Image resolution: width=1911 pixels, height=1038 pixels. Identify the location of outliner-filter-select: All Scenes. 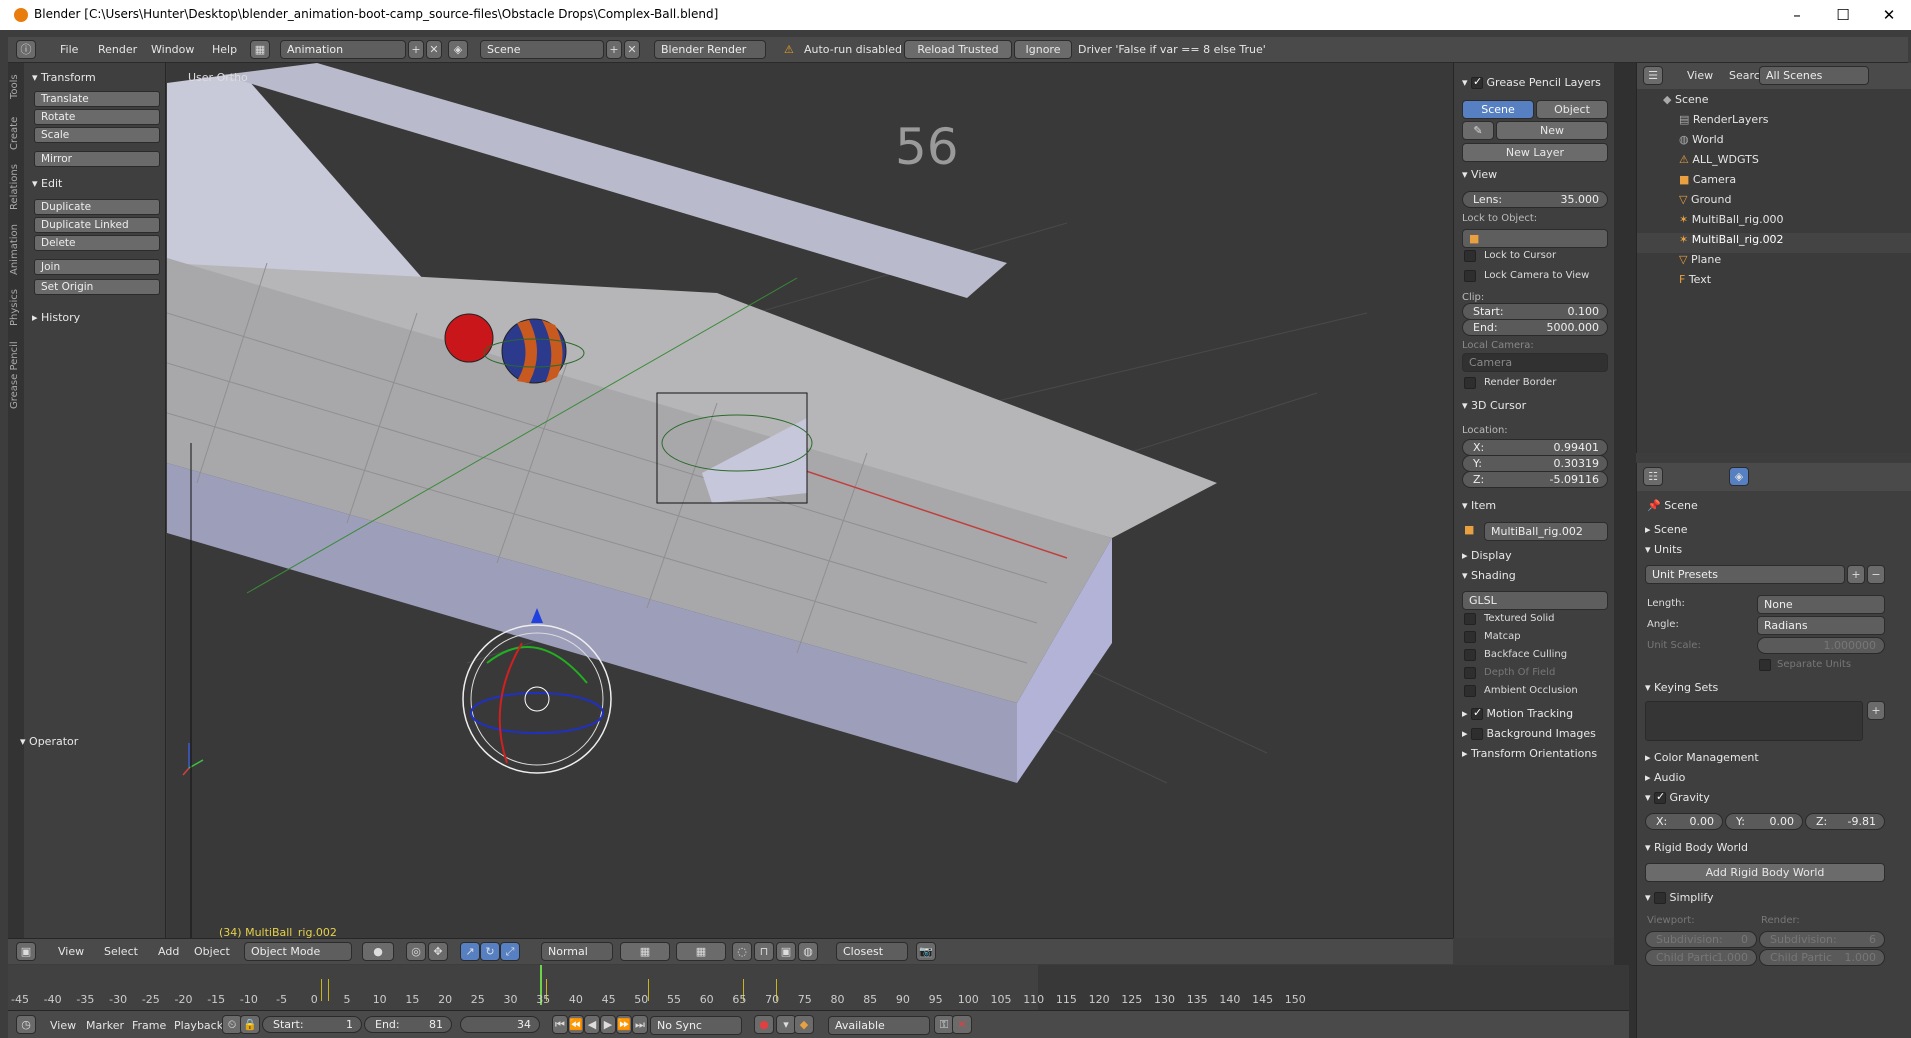
(1814, 75).